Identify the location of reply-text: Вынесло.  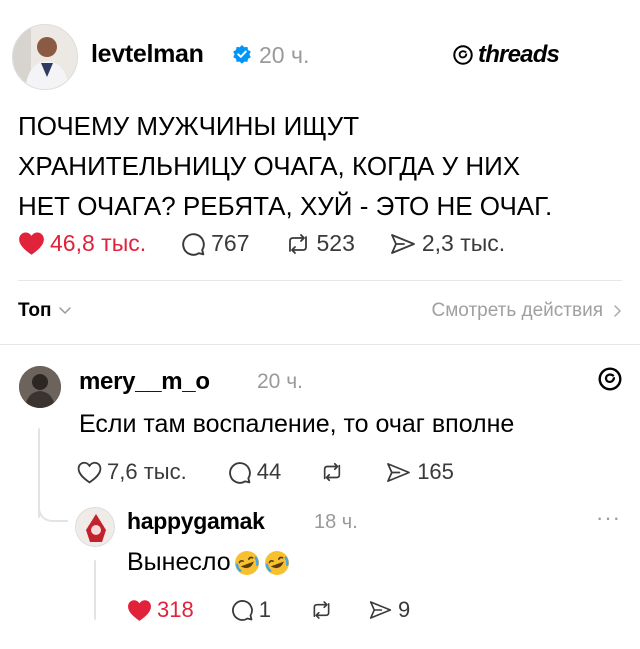
(209, 562).